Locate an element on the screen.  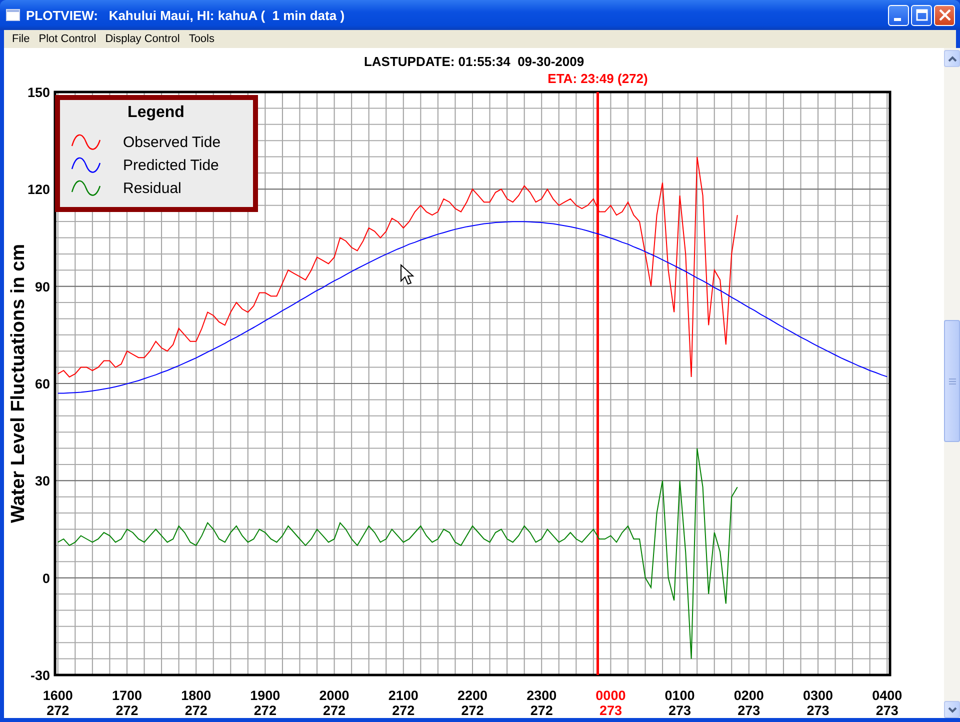
axis-label: 30 is located at coordinates (42, 481).